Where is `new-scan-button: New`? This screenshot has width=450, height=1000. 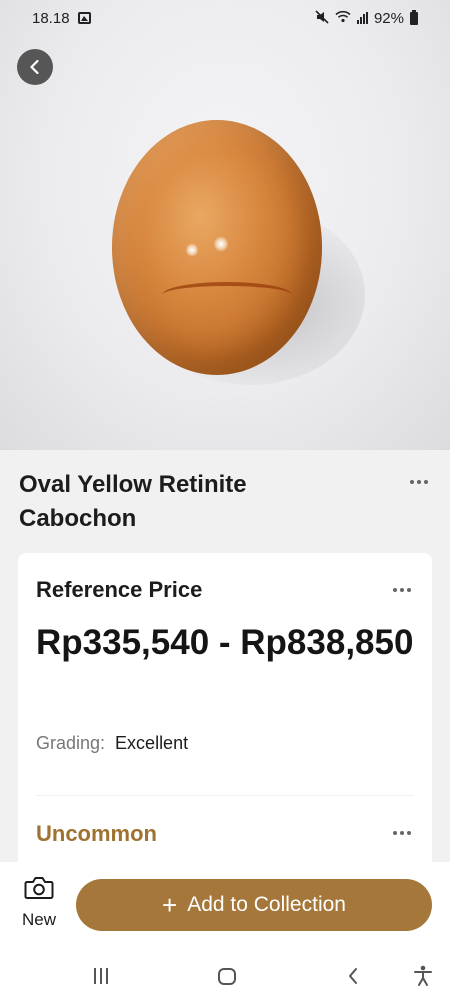
new-scan-button: New is located at coordinates (39, 905).